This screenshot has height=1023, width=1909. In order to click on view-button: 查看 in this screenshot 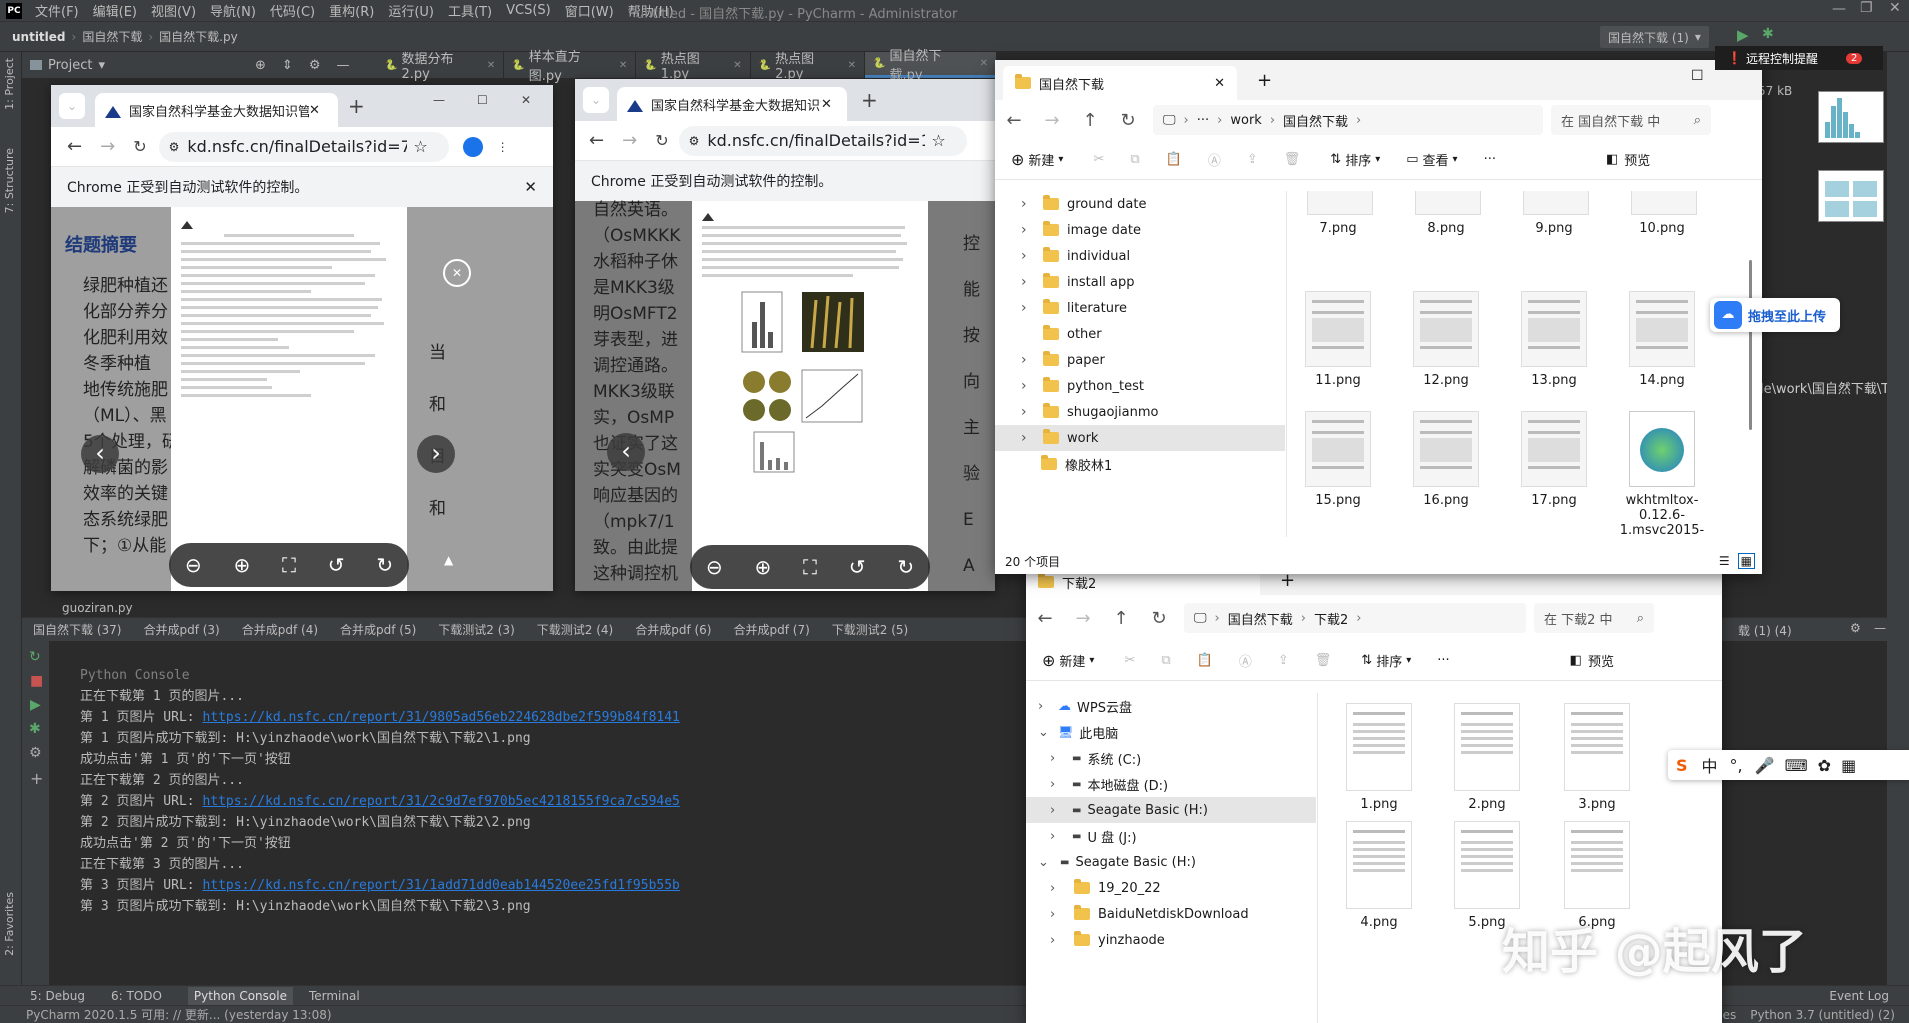, I will do `click(1436, 159)`.